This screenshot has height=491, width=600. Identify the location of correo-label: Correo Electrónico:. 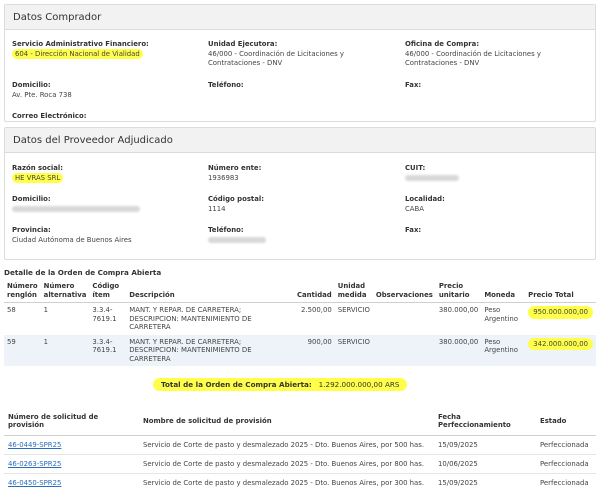
(49, 116).